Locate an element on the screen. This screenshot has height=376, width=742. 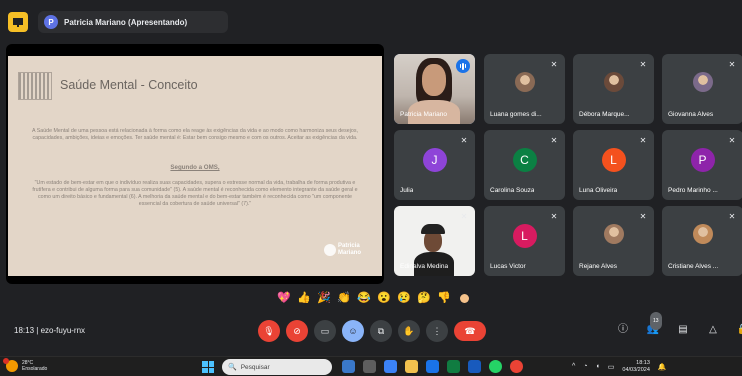
chat-icon: ▤ is located at coordinates (683, 329).